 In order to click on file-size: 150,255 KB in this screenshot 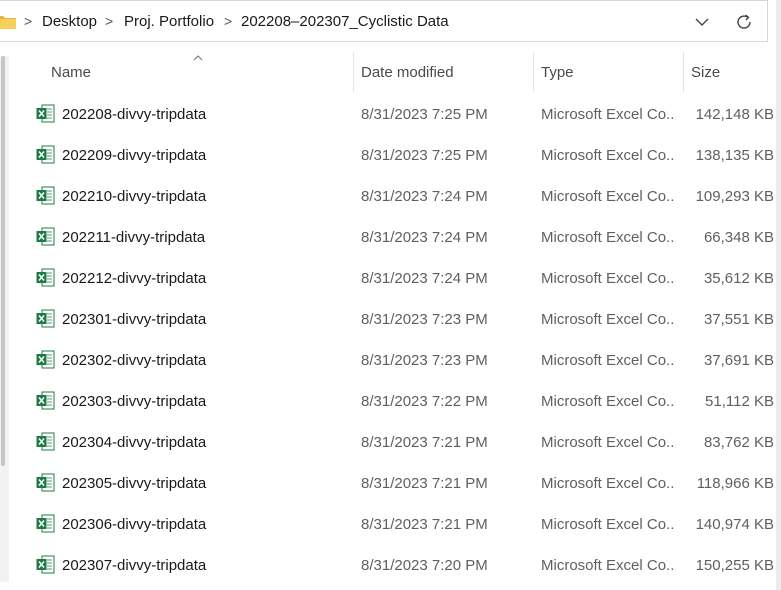, I will do `click(734, 565)`.